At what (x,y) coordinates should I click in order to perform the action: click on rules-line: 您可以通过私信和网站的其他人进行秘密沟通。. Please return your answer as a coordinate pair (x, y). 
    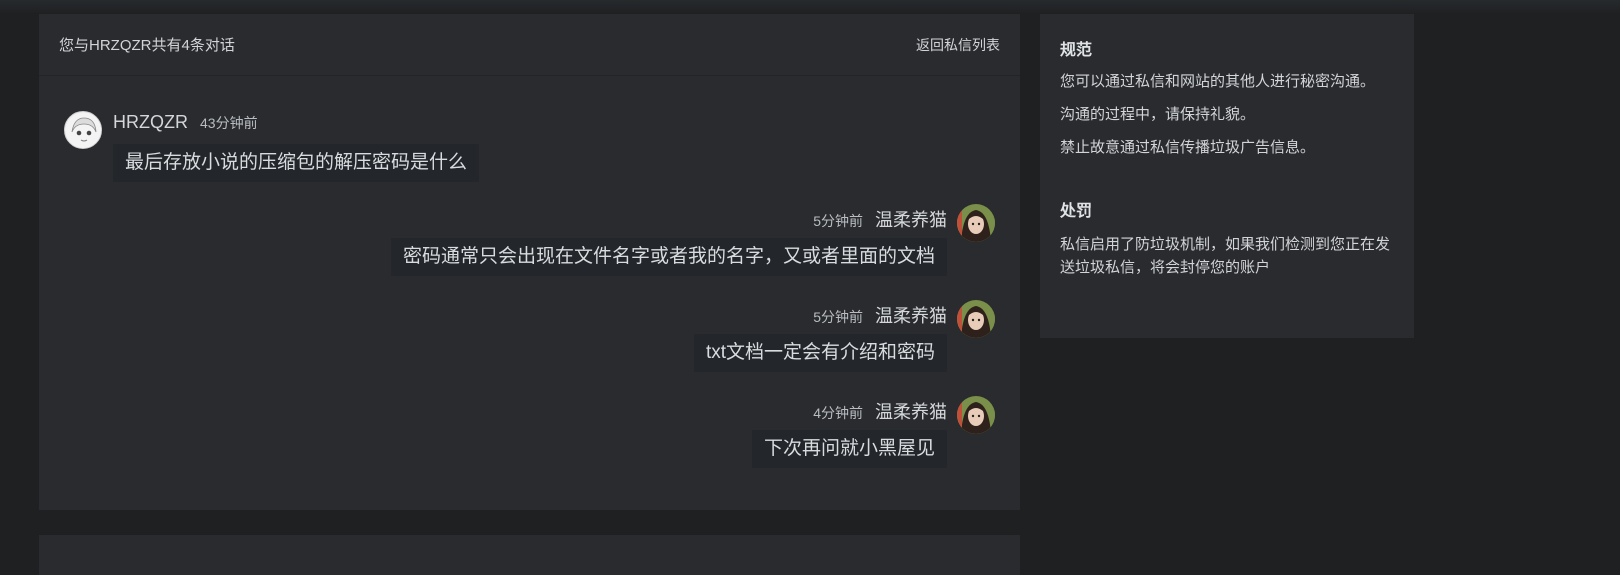
    Looking at the image, I should click on (1218, 81).